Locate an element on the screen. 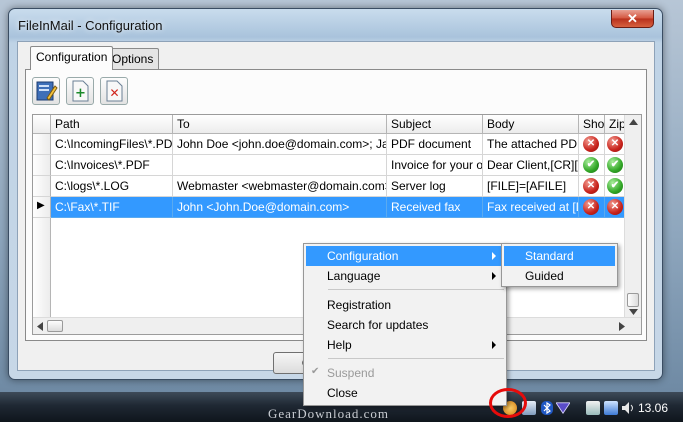  scroll-right-icon is located at coordinates (622, 326).